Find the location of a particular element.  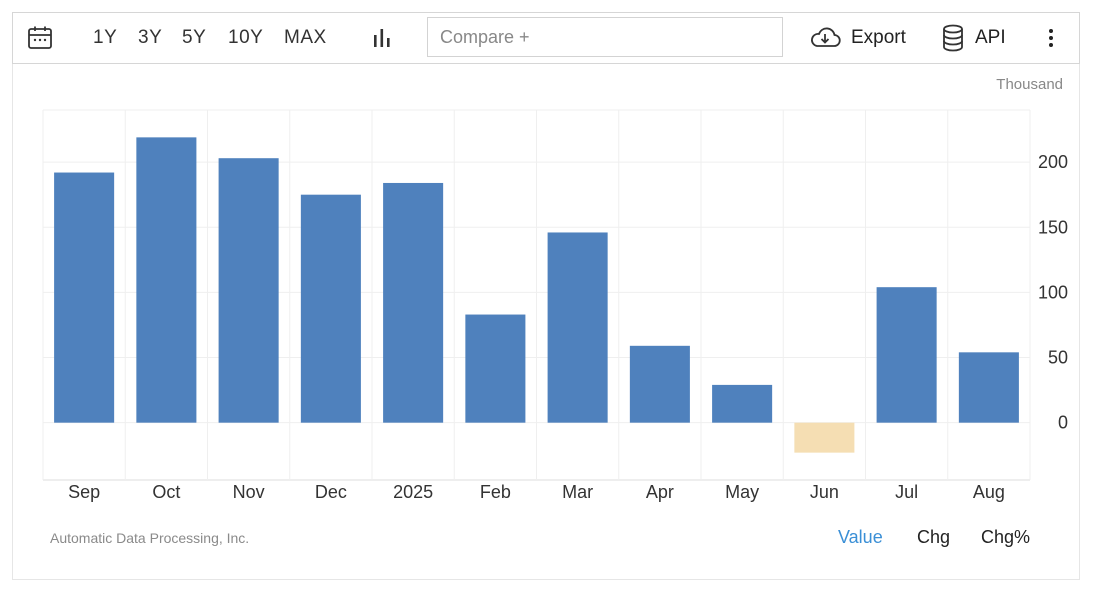

api-button: API is located at coordinates (973, 38).